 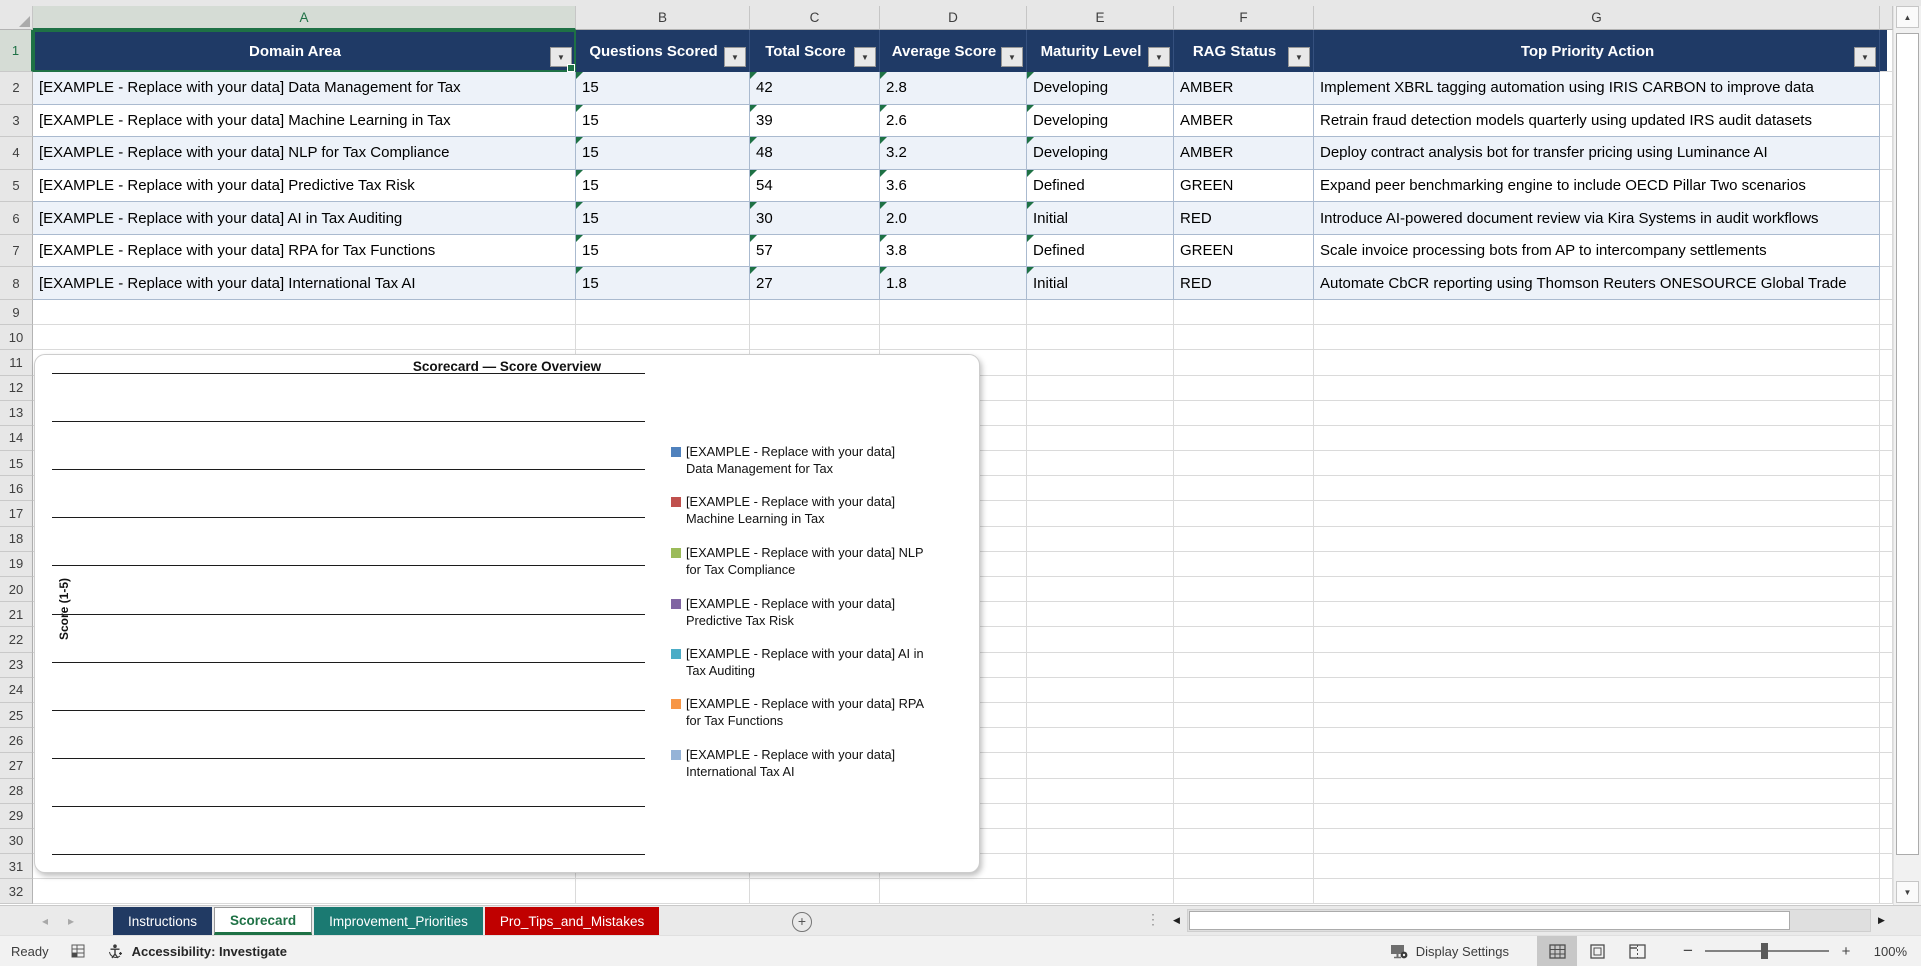 I want to click on cell-e14, so click(x=1100, y=438).